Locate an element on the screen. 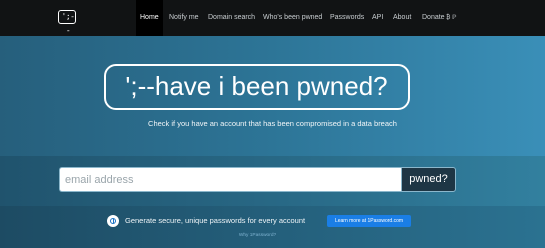  donate-crypto-paypal-icon: ₿ ℙ is located at coordinates (451, 17).